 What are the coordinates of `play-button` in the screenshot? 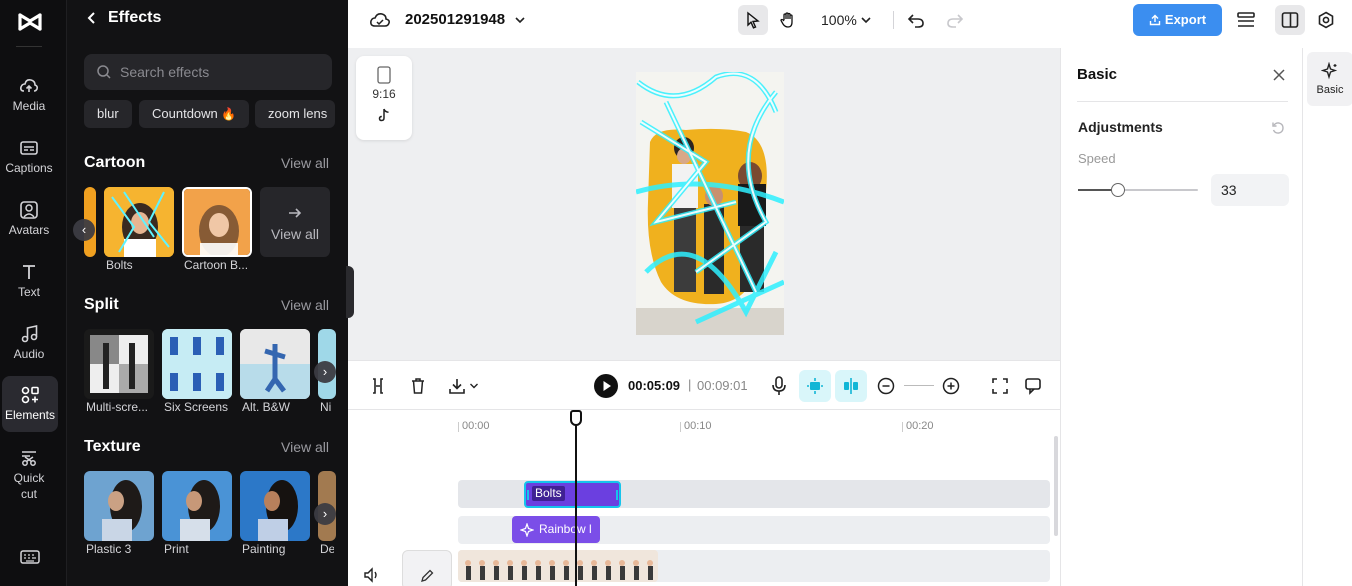 It's located at (606, 386).